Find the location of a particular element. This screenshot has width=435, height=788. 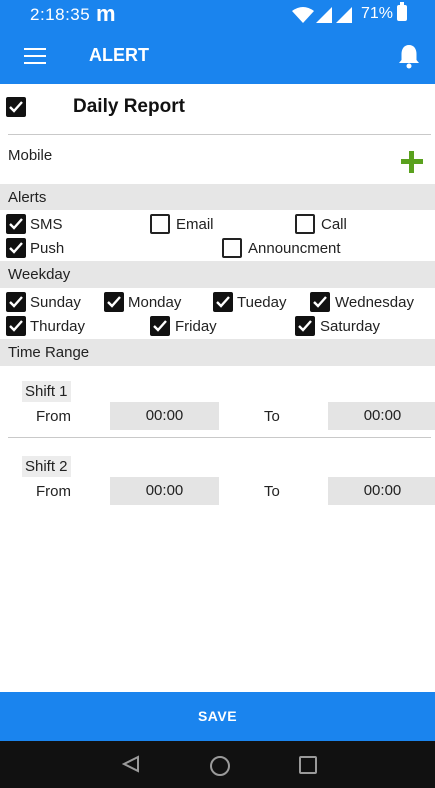

shift-1-from-field: 00:00 is located at coordinates (164, 416).